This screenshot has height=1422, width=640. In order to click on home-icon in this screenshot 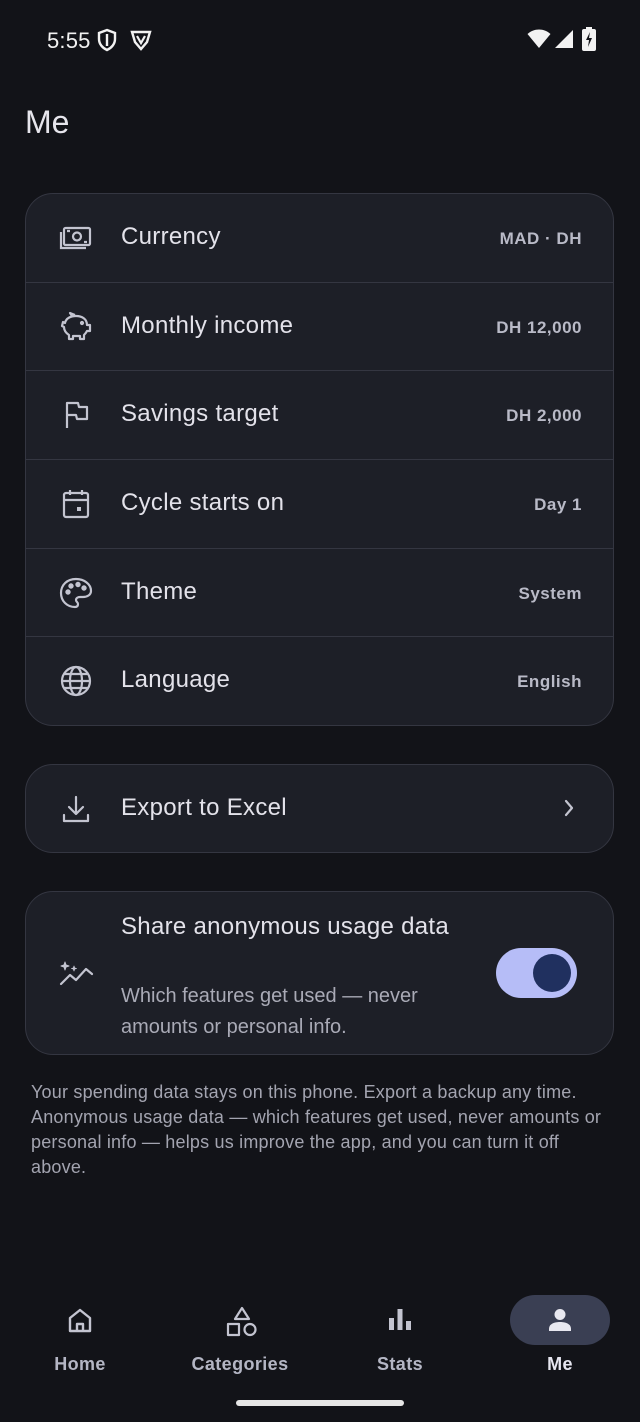, I will do `click(80, 1322)`.